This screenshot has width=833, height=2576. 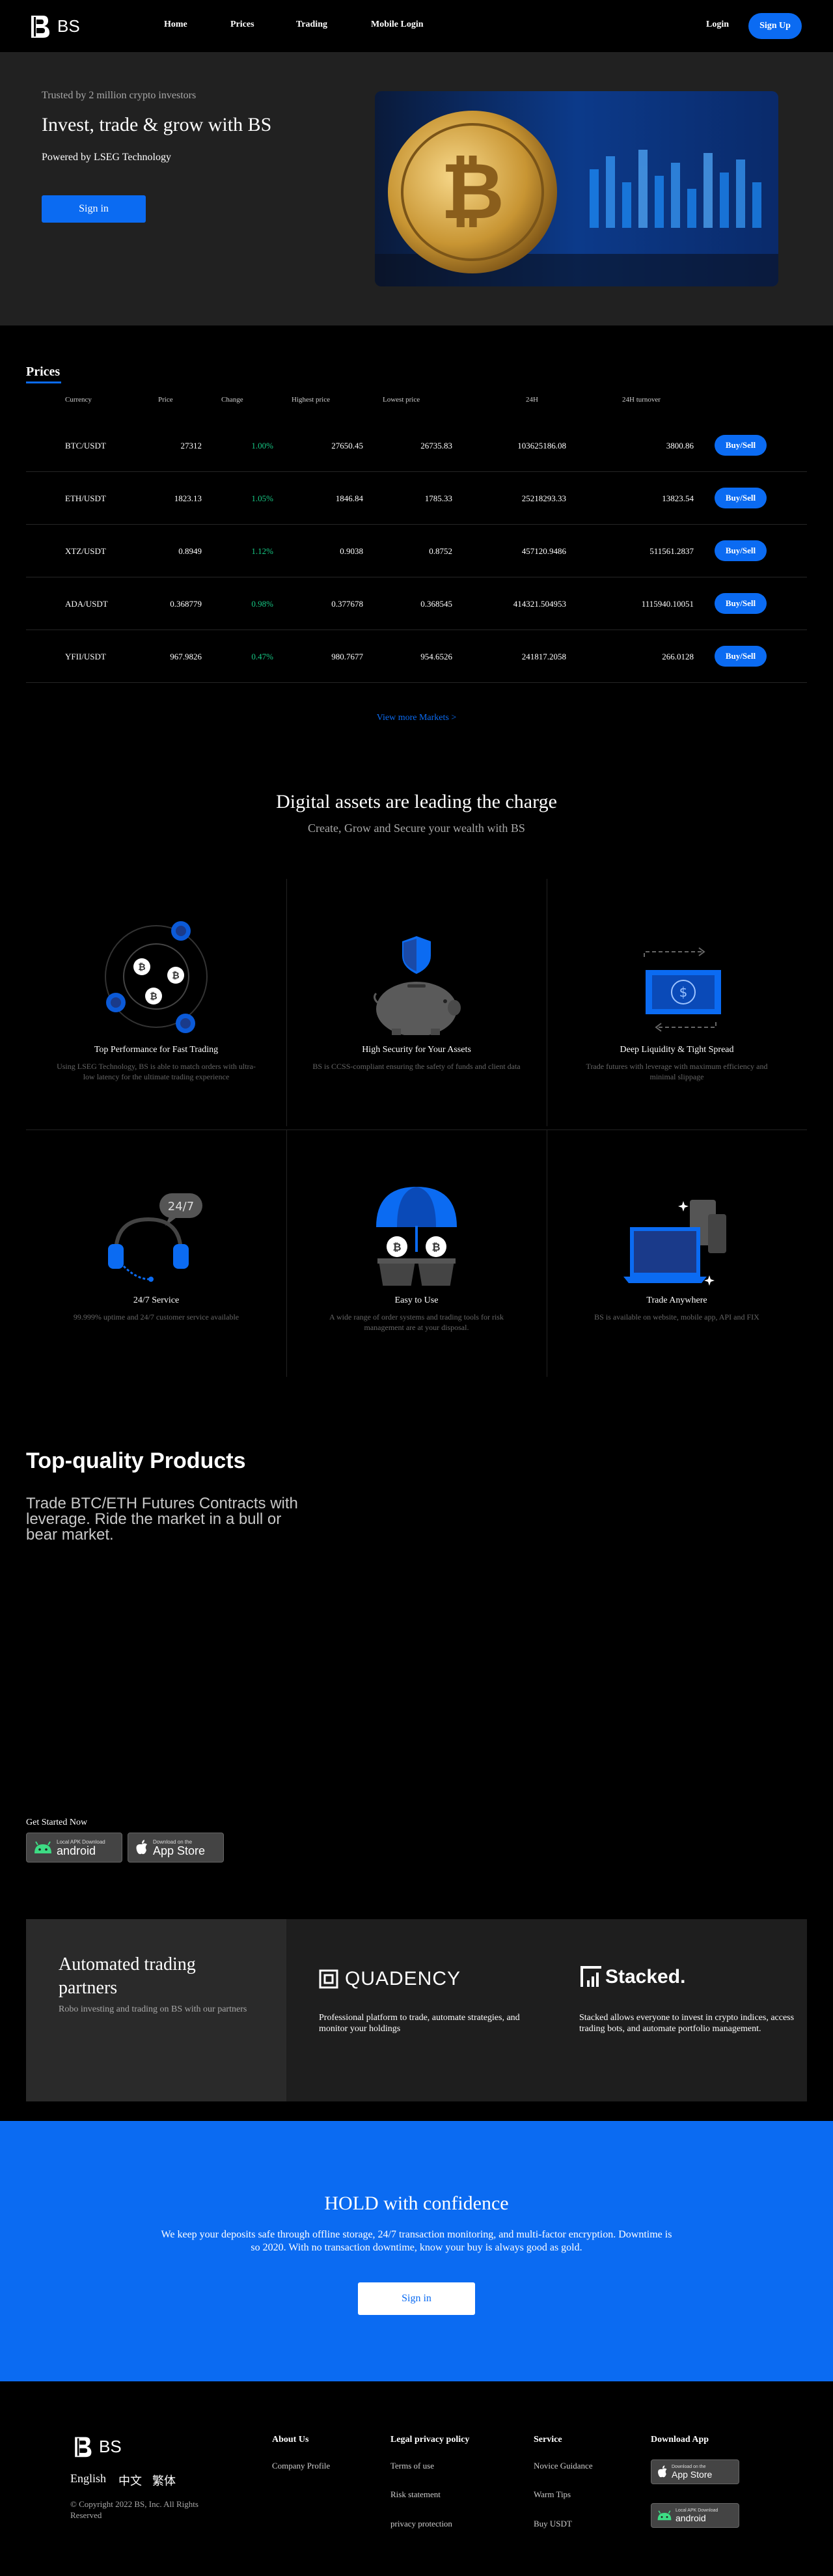 I want to click on price-cell-change: 1.00%, so click(x=262, y=445).